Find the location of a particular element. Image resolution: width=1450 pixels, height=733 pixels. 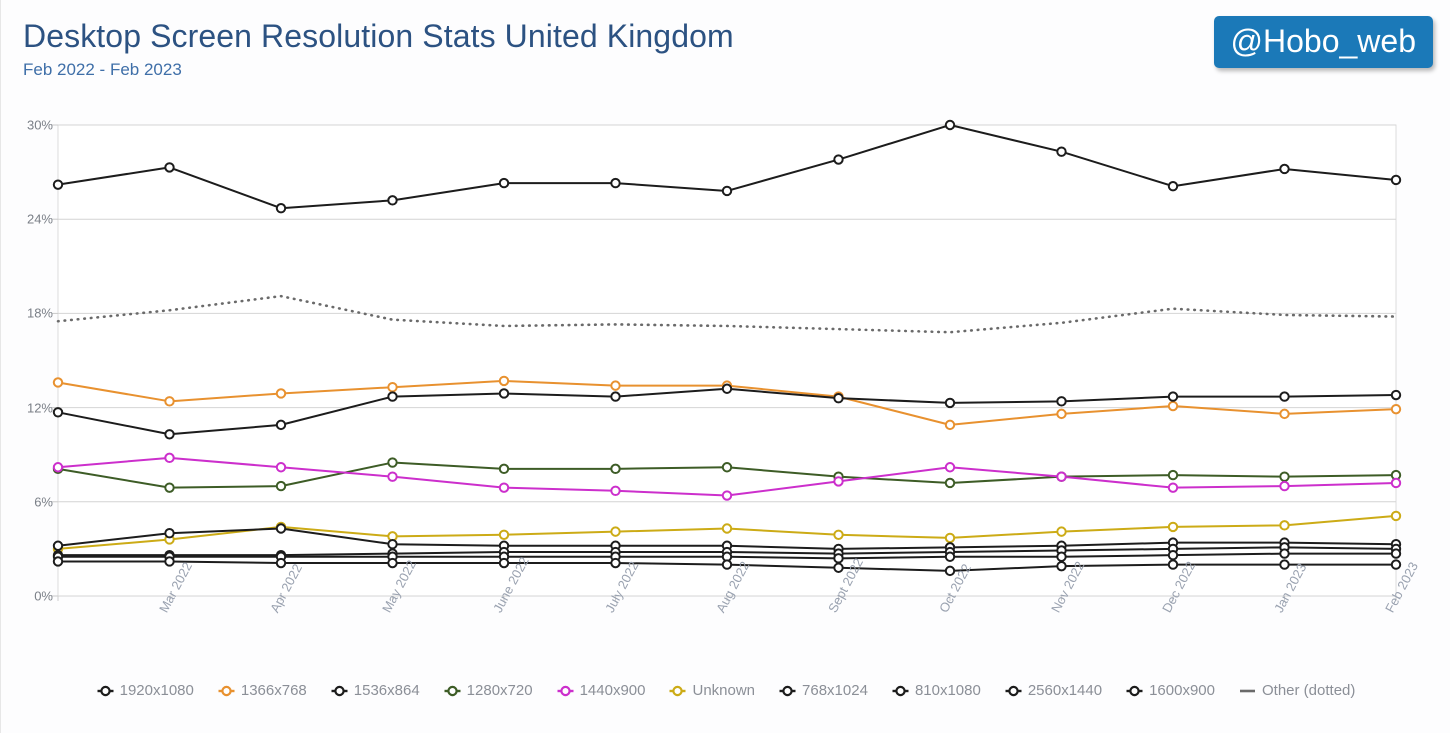

legend-item-810x1080: 810x1080 is located at coordinates (936, 690).